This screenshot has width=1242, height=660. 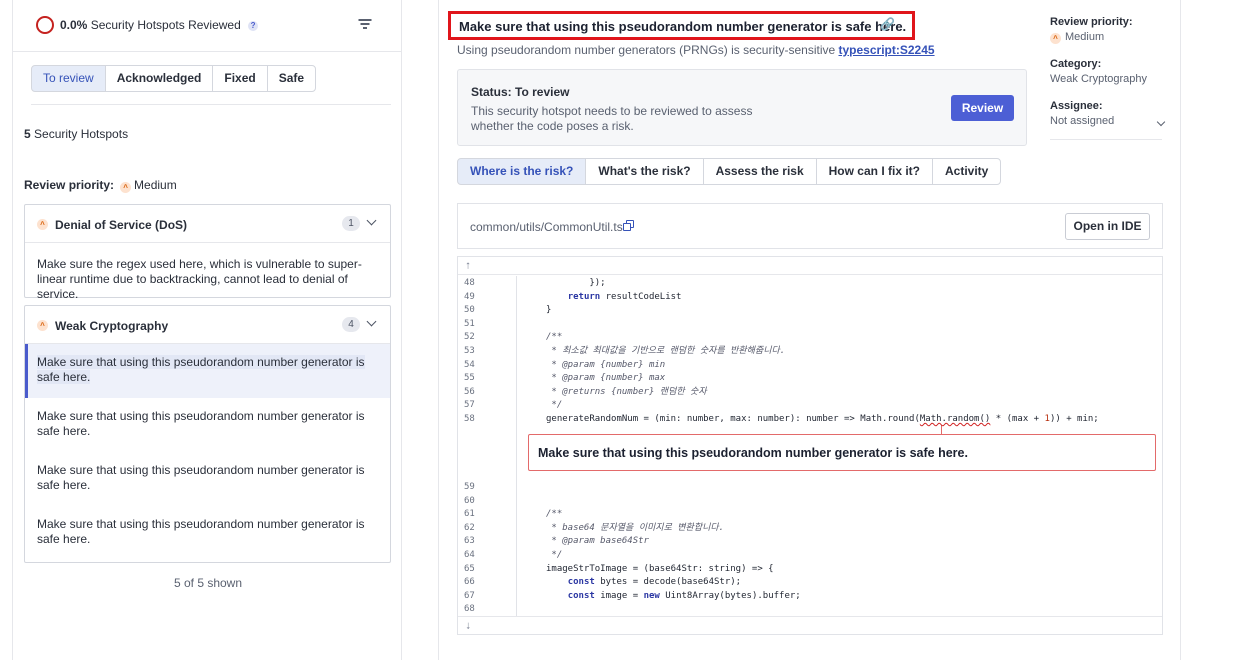 What do you see at coordinates (810, 625) in the screenshot?
I see `expand-down-icon: ⭣` at bounding box center [810, 625].